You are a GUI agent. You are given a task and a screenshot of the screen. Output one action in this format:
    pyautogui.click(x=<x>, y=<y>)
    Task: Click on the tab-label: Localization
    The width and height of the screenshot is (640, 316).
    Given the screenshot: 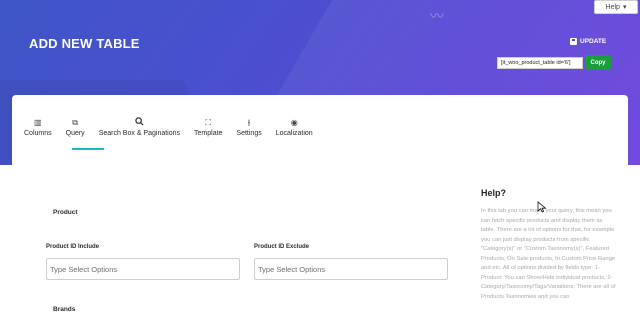 What is the action you would take?
    pyautogui.click(x=294, y=133)
    